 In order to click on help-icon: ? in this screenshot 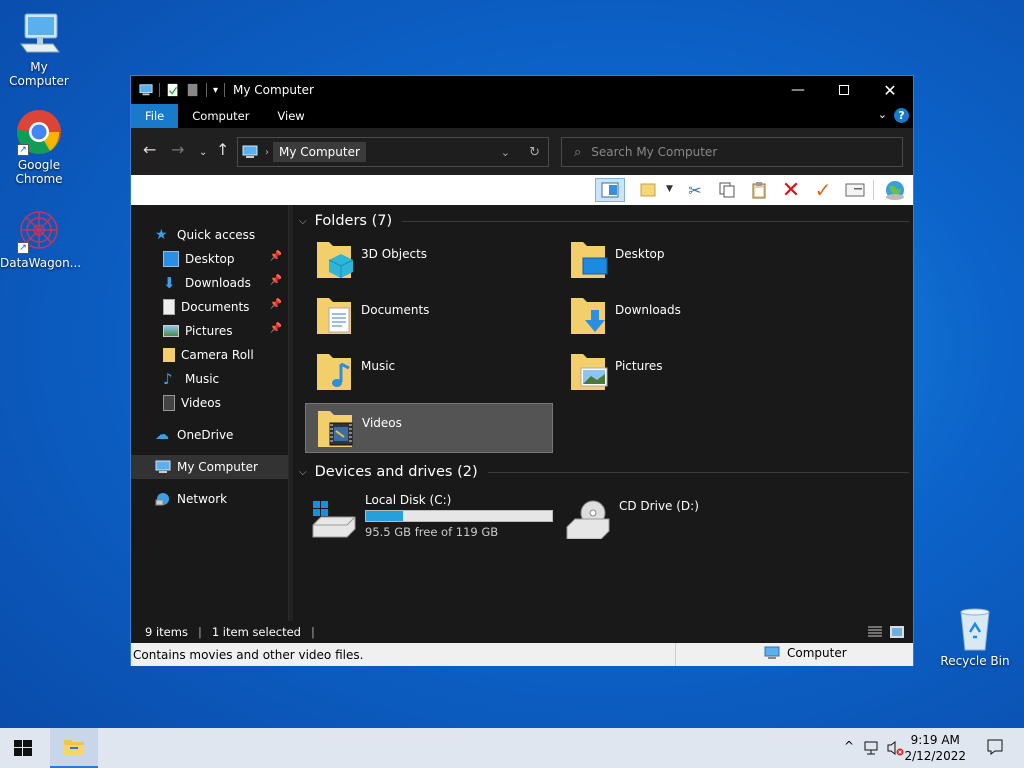, I will do `click(901, 115)`.